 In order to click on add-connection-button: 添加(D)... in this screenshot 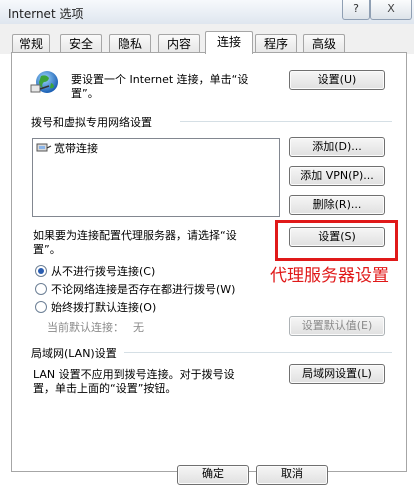, I will do `click(337, 147)`.